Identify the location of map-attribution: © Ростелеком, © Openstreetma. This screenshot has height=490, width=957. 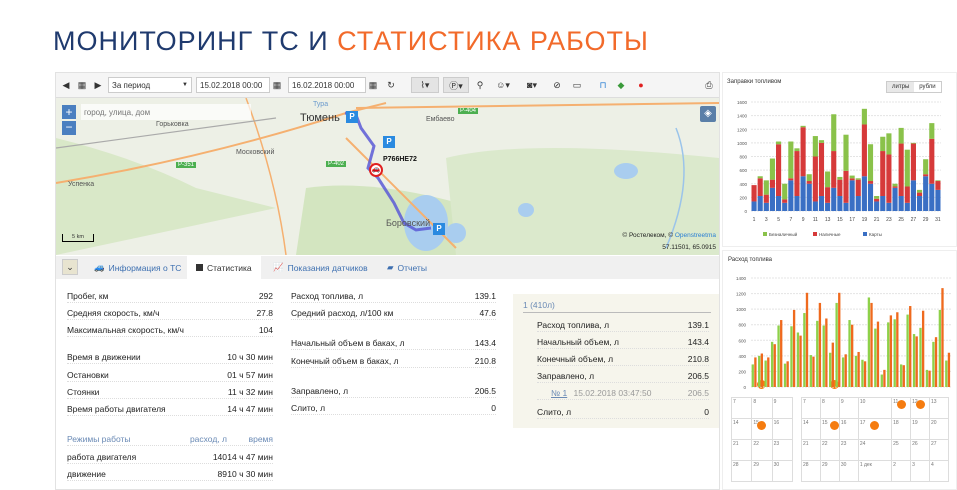
(669, 235).